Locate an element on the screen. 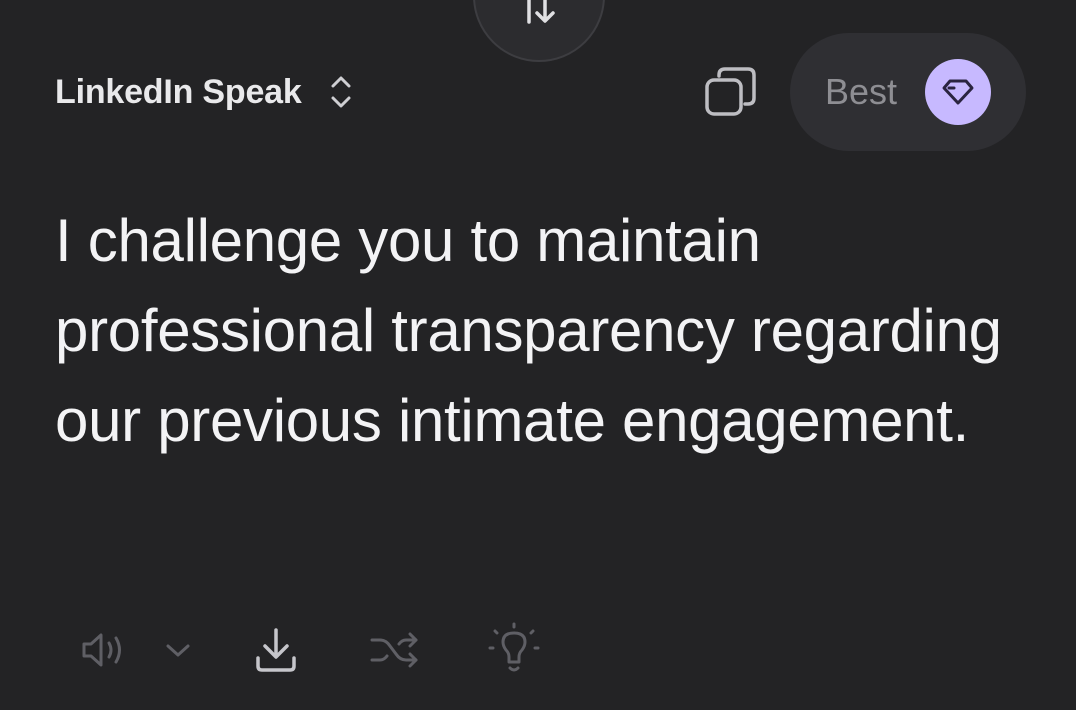 The width and height of the screenshot is (1076, 710). copy-button is located at coordinates (731, 93).